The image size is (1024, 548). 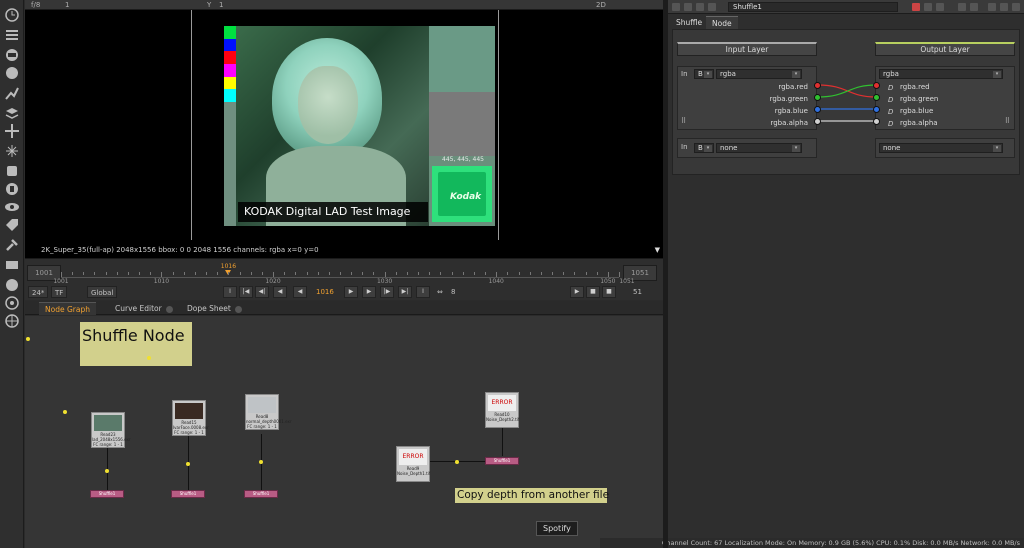 I want to click on play-backward-button: ◀, so click(x=300, y=292).